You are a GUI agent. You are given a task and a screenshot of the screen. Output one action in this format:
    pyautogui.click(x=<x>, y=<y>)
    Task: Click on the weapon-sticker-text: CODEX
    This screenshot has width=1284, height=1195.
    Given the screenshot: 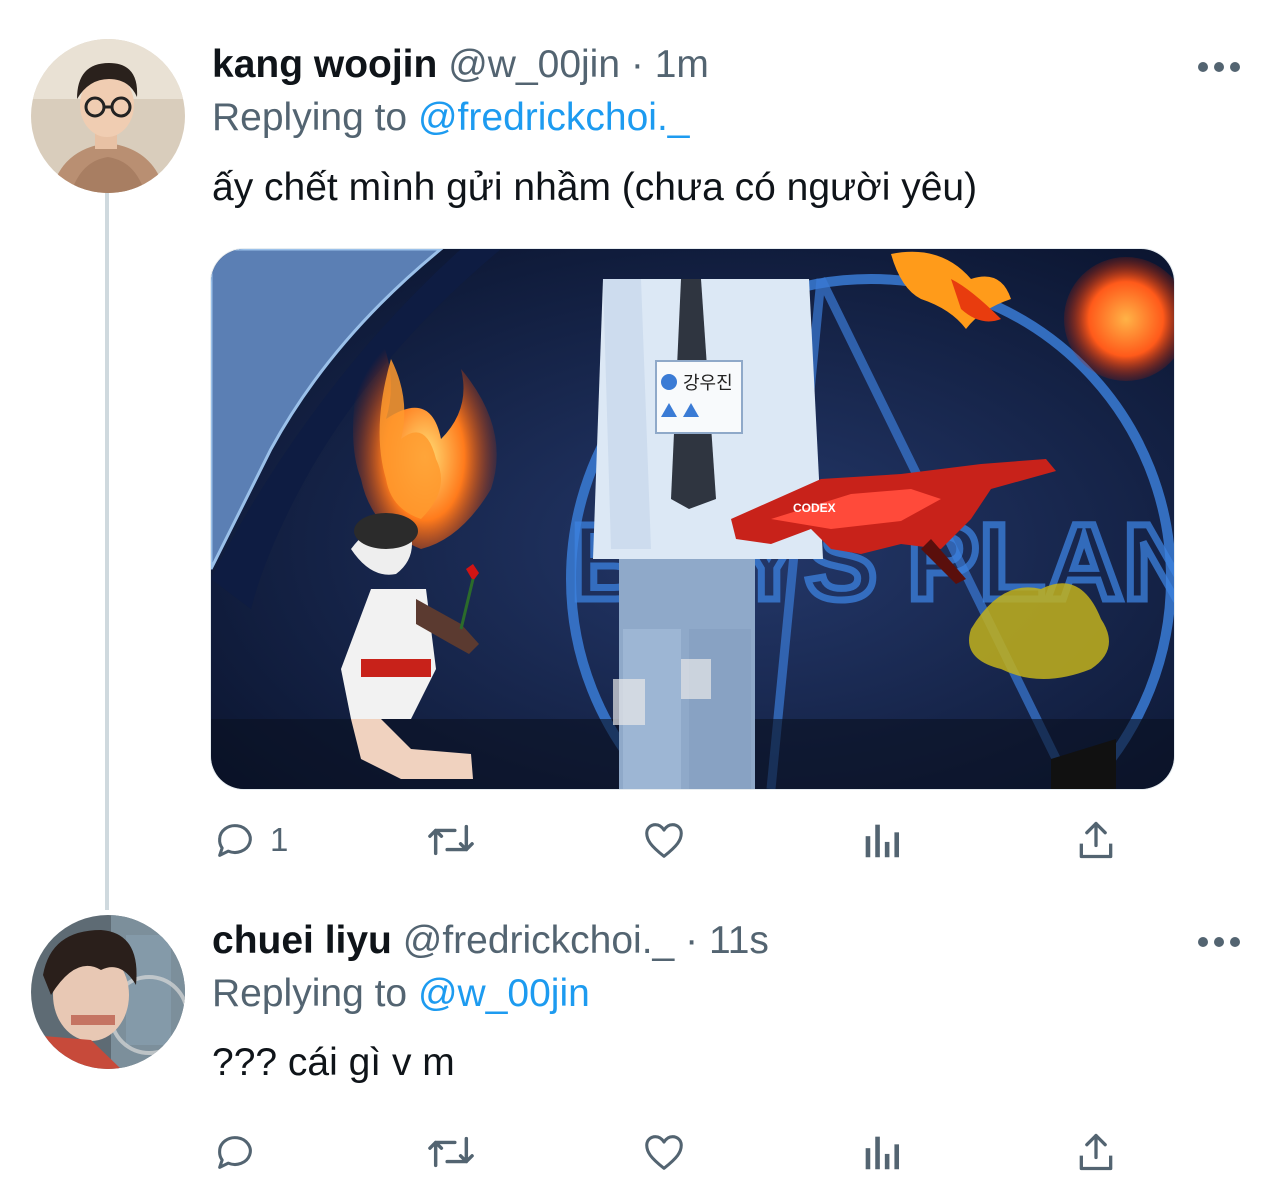 What is the action you would take?
    pyautogui.click(x=814, y=508)
    